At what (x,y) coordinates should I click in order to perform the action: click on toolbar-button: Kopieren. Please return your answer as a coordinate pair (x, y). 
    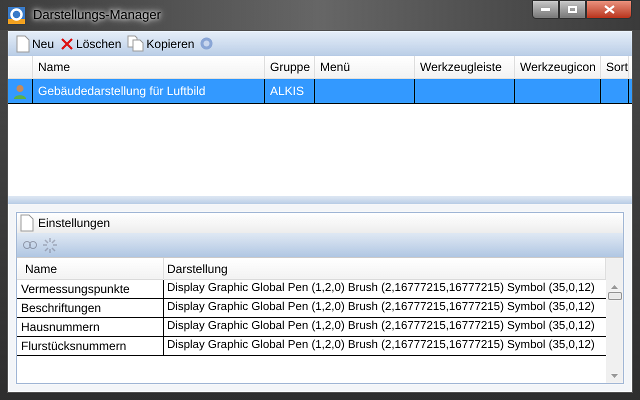
    Looking at the image, I should click on (160, 43).